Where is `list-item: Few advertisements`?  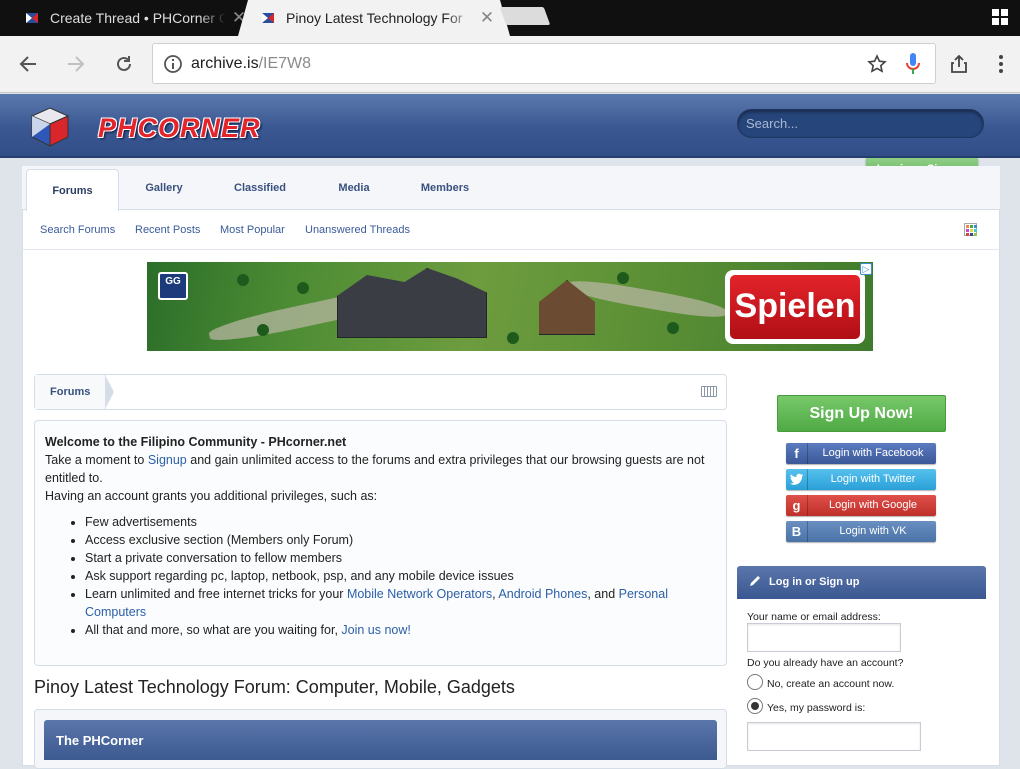 list-item: Few advertisements is located at coordinates (400, 522).